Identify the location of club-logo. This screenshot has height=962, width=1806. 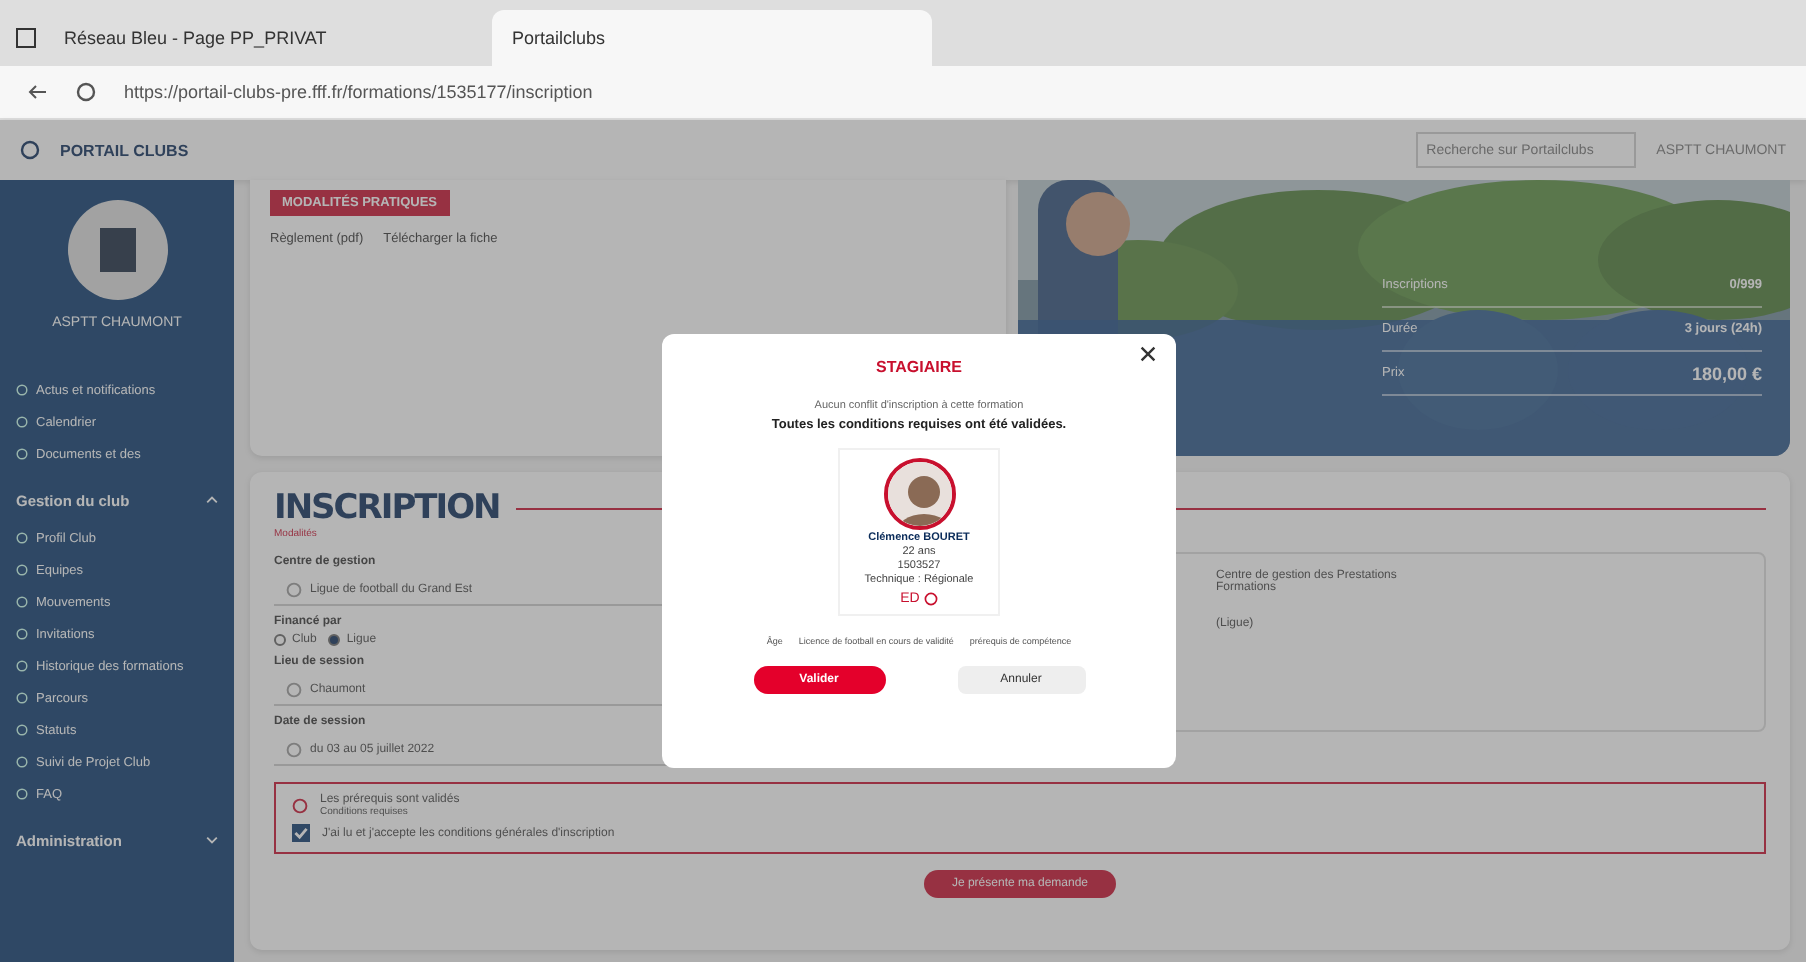
(117, 250).